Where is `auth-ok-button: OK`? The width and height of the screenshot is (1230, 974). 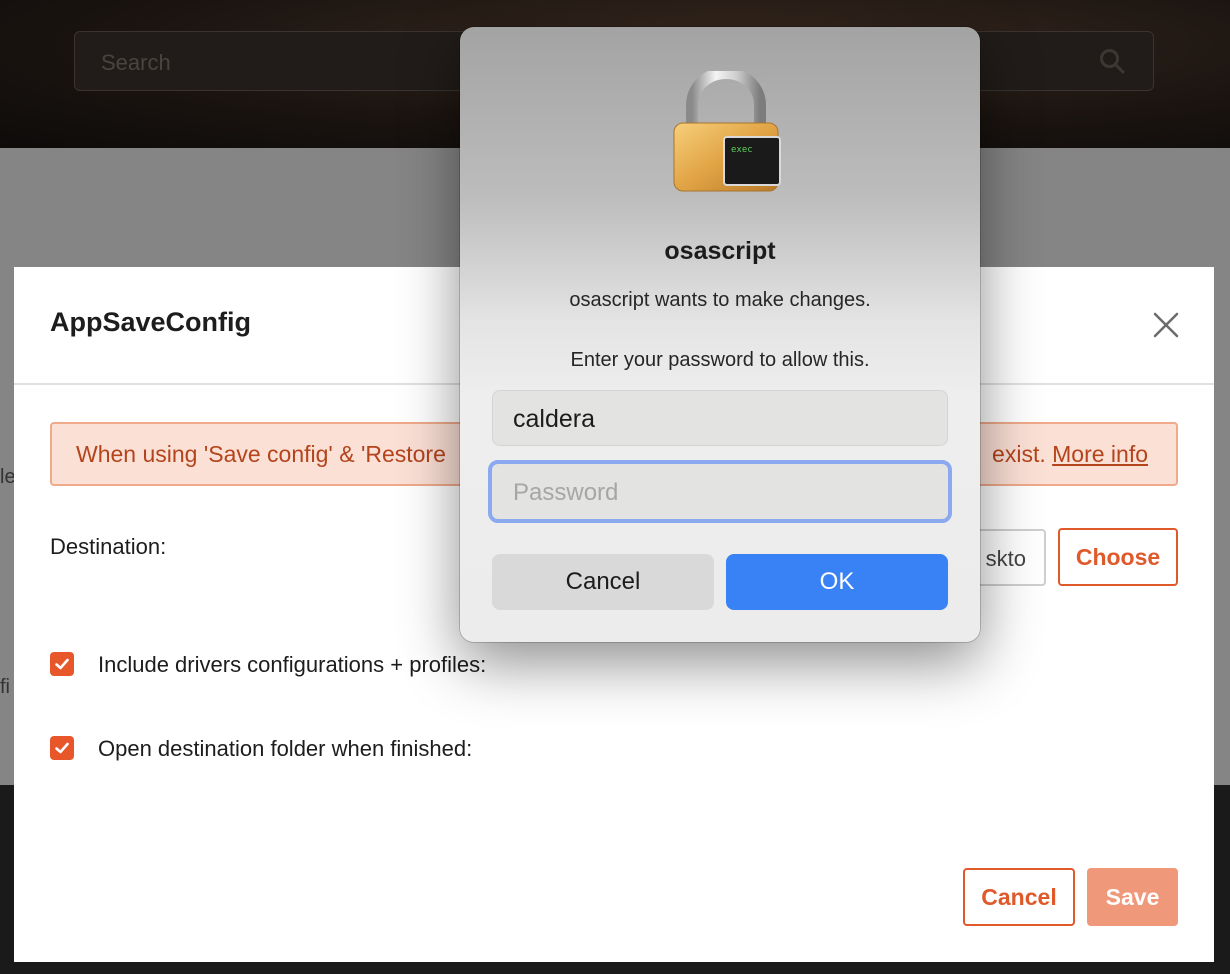
auth-ok-button: OK is located at coordinates (837, 582).